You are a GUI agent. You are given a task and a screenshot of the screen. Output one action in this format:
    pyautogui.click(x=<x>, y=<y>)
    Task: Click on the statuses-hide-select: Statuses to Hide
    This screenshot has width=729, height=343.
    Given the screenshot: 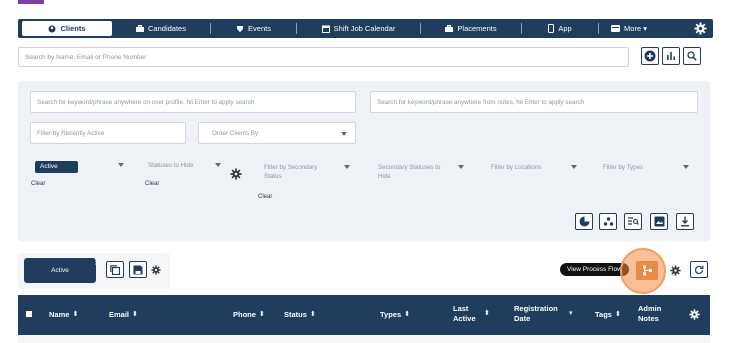 What is the action you would take?
    pyautogui.click(x=184, y=170)
    